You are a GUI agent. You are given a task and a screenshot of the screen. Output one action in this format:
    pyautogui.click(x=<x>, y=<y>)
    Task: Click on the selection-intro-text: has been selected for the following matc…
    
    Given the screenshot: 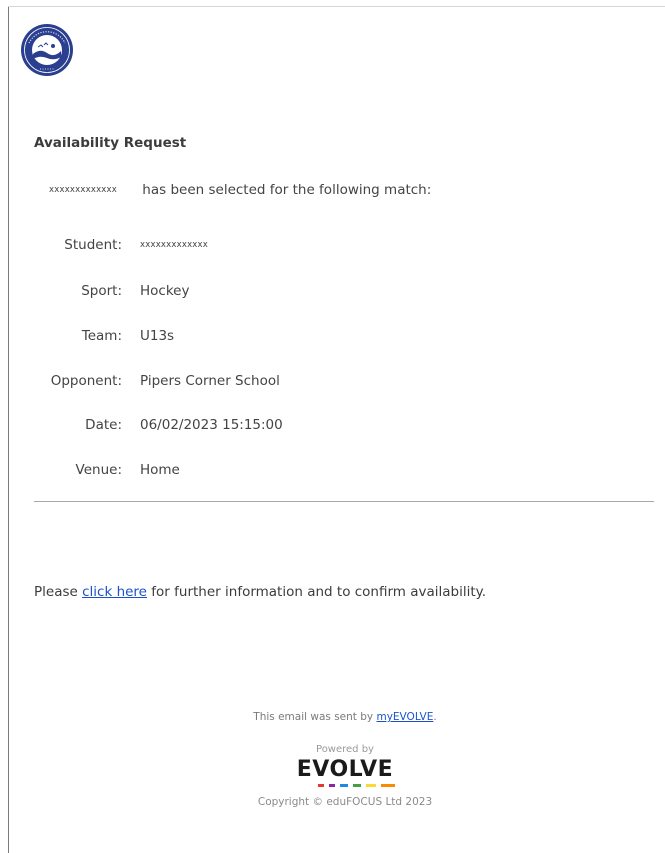 What is the action you would take?
    pyautogui.click(x=287, y=190)
    